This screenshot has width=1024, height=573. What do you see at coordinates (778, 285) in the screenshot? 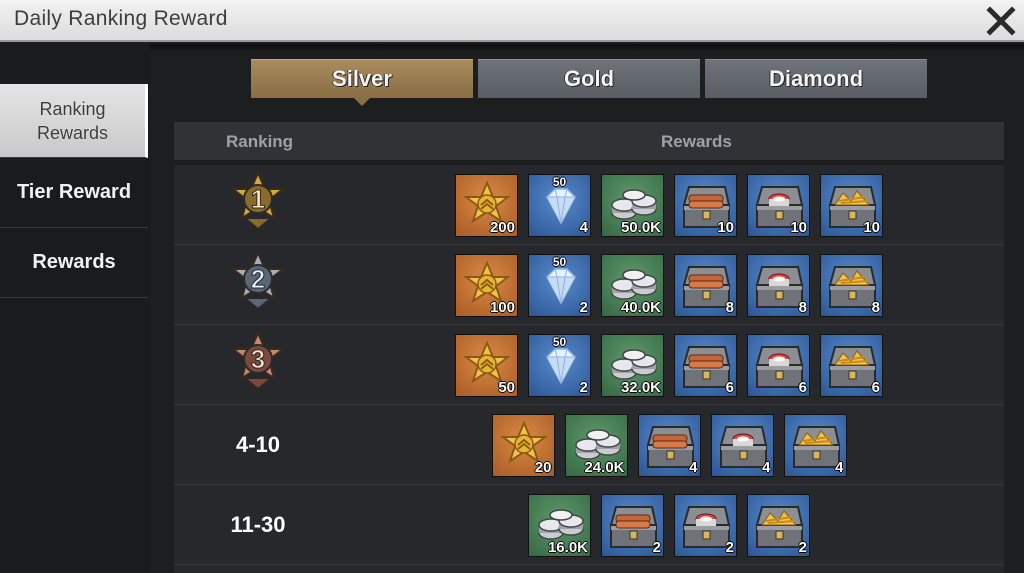
I see `food-chest-reward: 8` at bounding box center [778, 285].